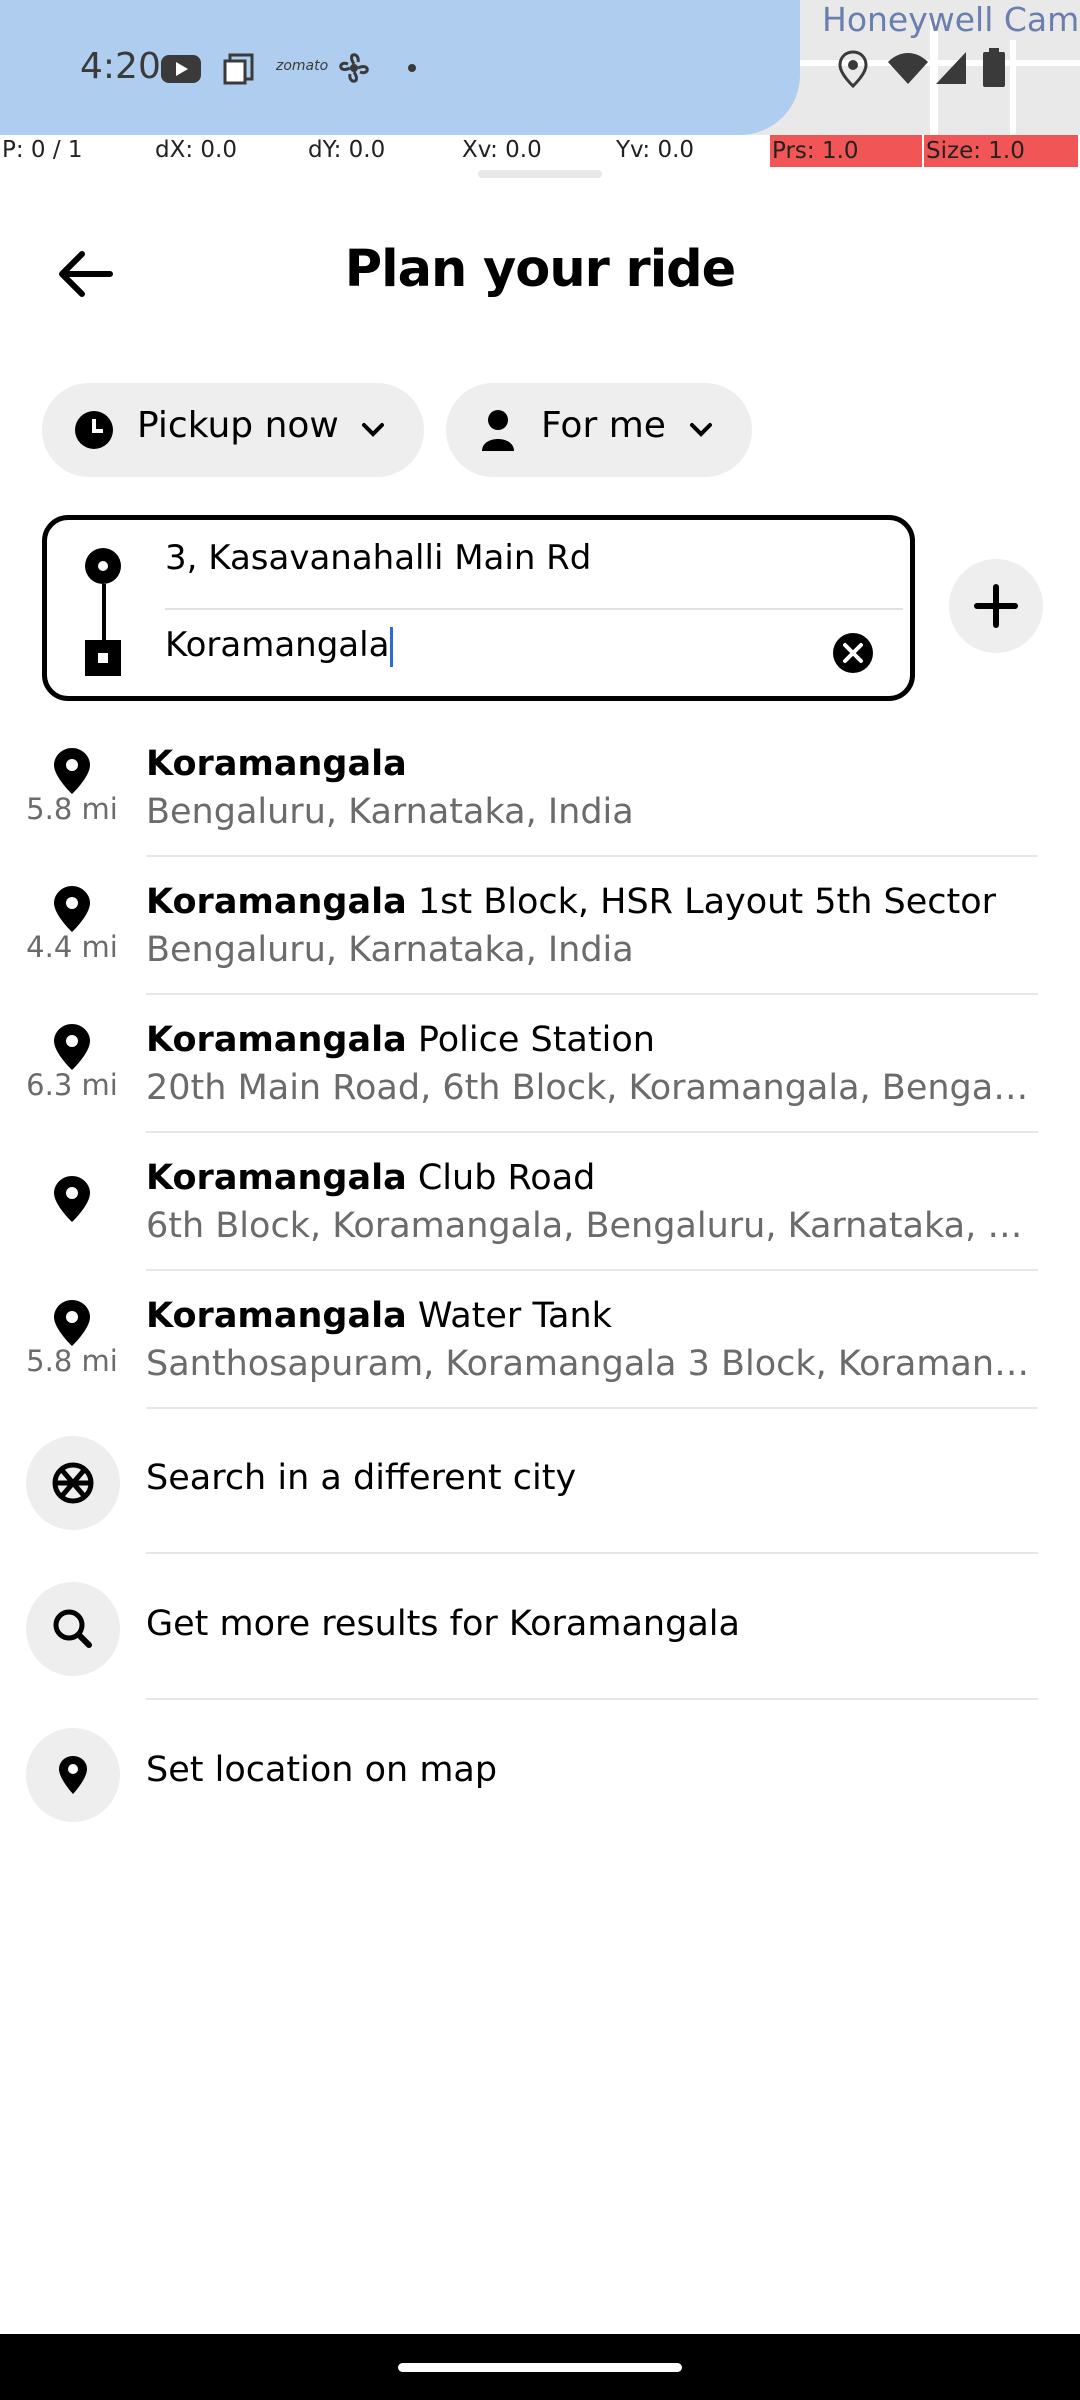 The width and height of the screenshot is (1080, 2400). Describe the element at coordinates (72, 1085) in the screenshot. I see `result-distance: 6.3 mi` at that location.